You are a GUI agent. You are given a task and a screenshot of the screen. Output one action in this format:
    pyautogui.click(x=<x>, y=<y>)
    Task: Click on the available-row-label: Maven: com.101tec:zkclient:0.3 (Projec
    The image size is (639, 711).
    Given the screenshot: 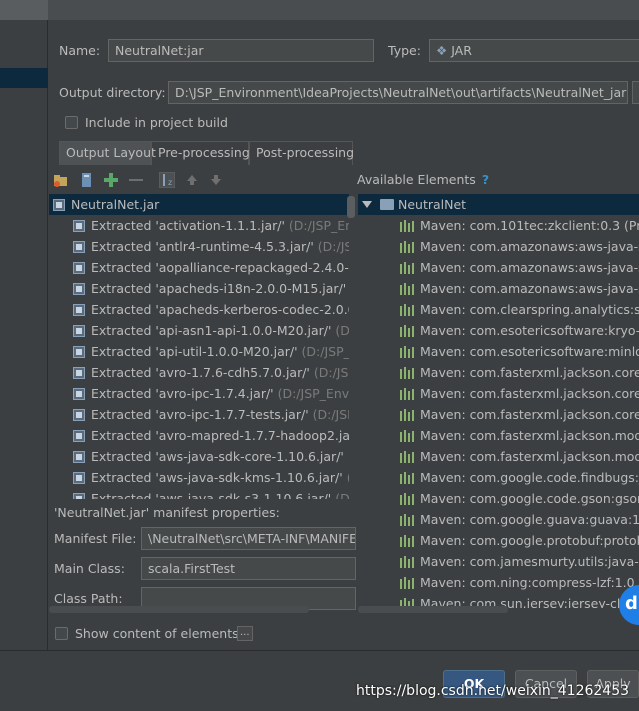 What is the action you would take?
    pyautogui.click(x=529, y=225)
    